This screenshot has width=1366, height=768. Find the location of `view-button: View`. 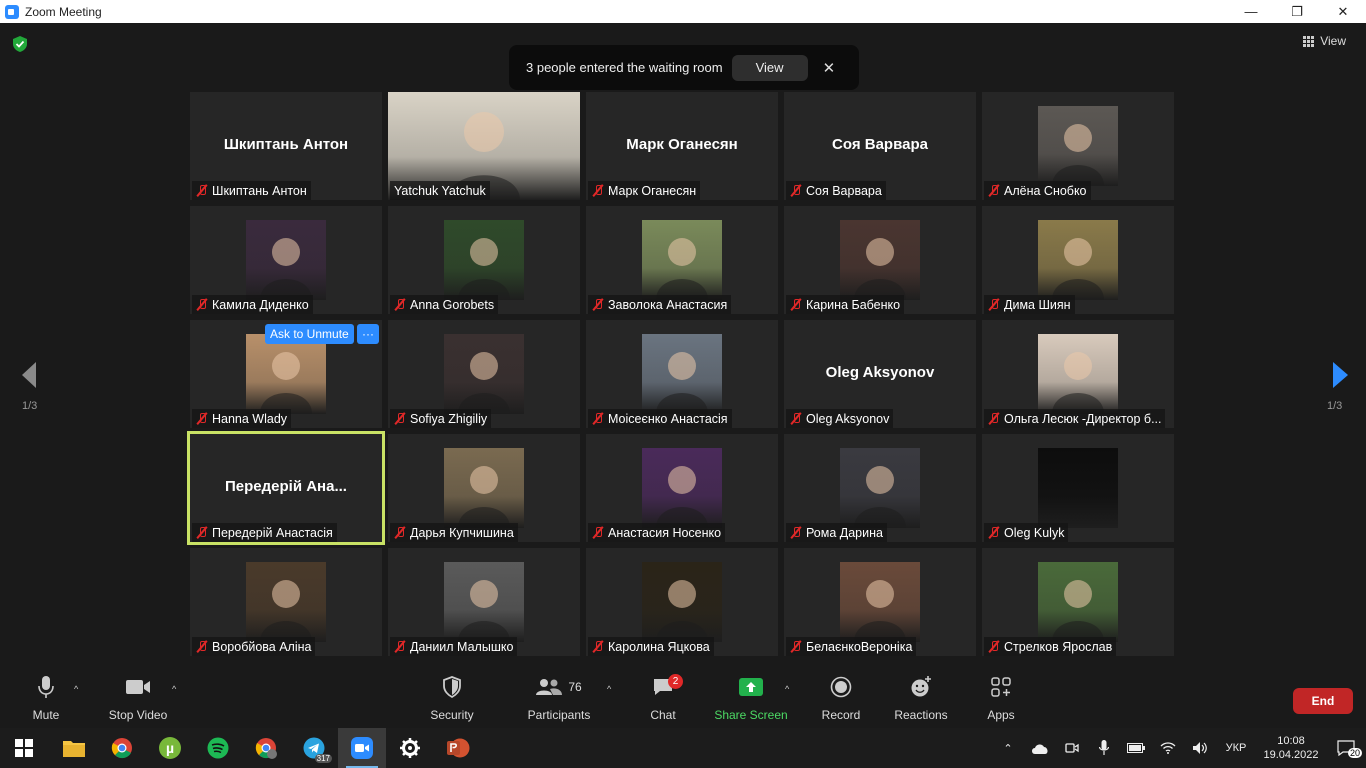

view-button: View is located at coordinates (1324, 41).